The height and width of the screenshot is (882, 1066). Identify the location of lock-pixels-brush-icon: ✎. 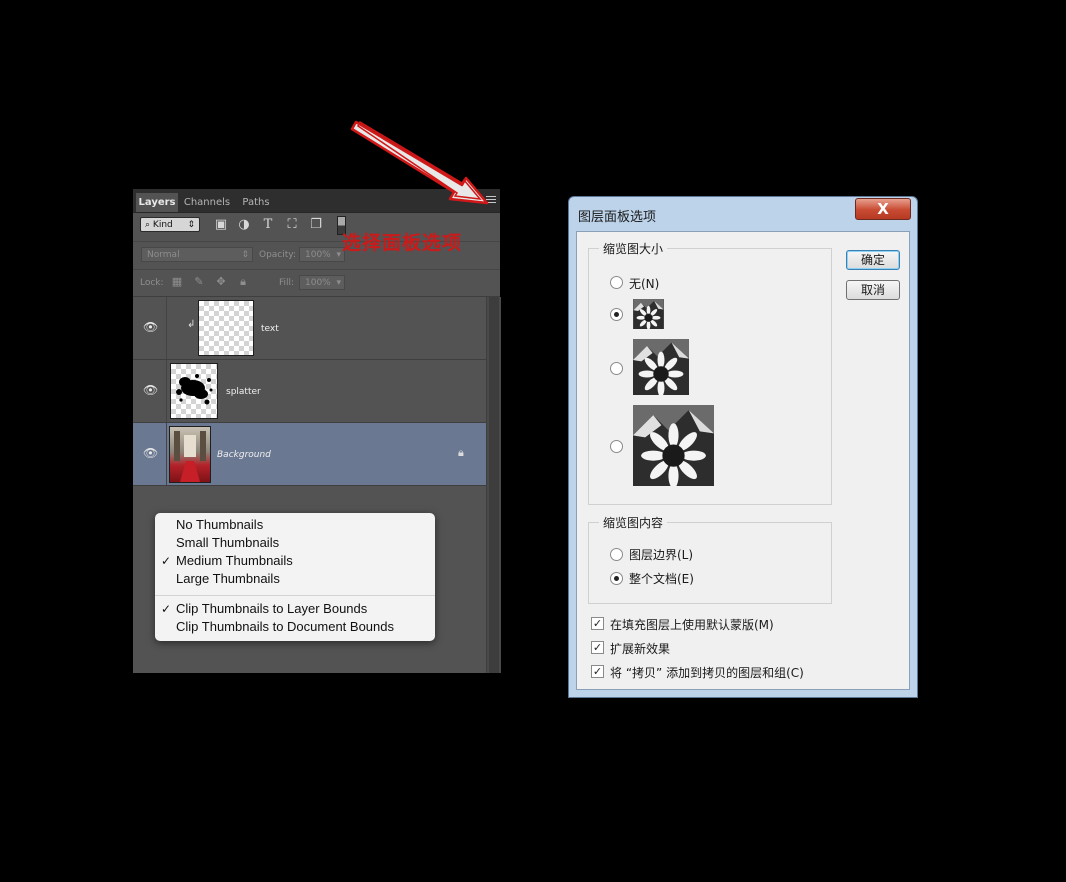
(199, 282).